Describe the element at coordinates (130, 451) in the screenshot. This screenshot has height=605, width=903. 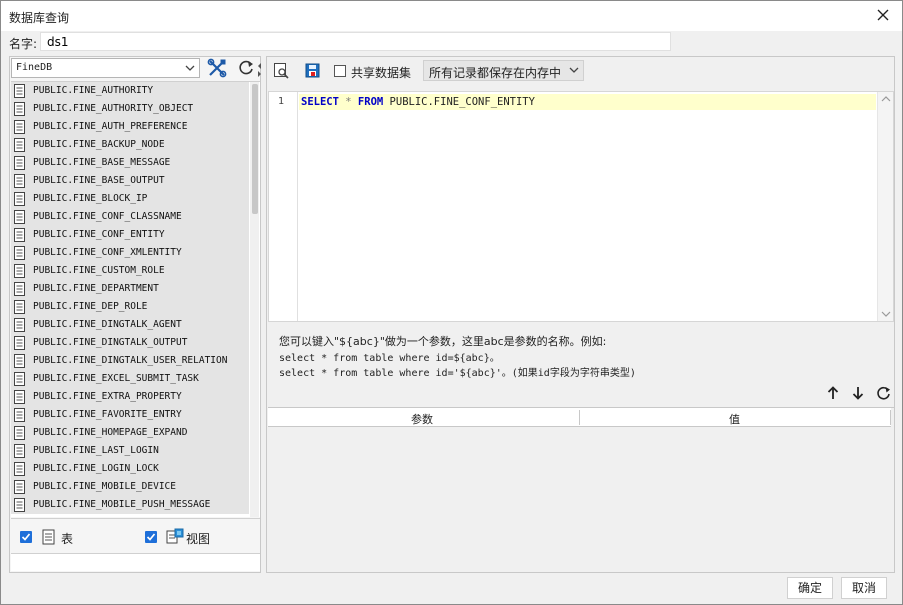
I see `table-list-item: PUBLIC.FINE_LAST_LOGIN` at that location.